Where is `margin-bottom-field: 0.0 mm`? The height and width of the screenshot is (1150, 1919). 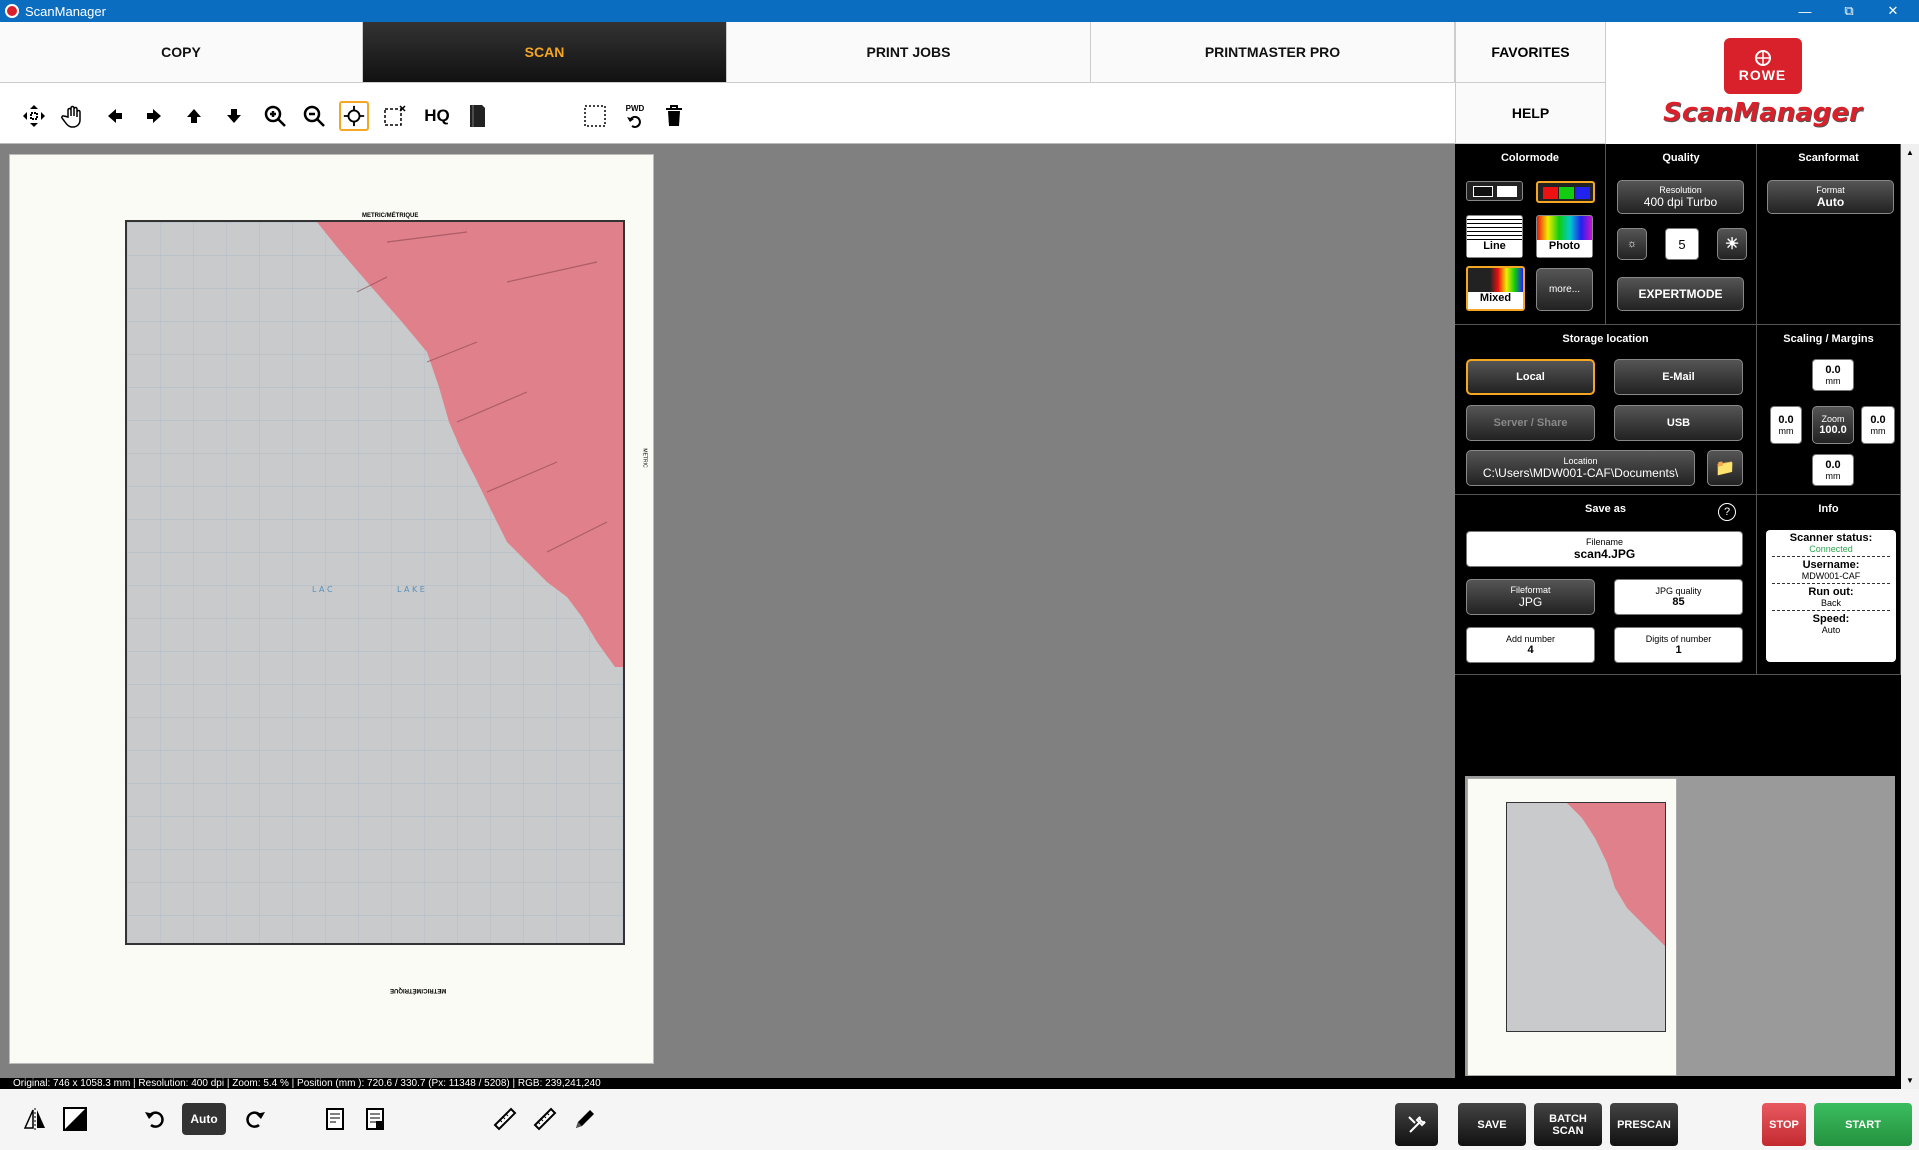
margin-bottom-field: 0.0 mm is located at coordinates (1833, 470).